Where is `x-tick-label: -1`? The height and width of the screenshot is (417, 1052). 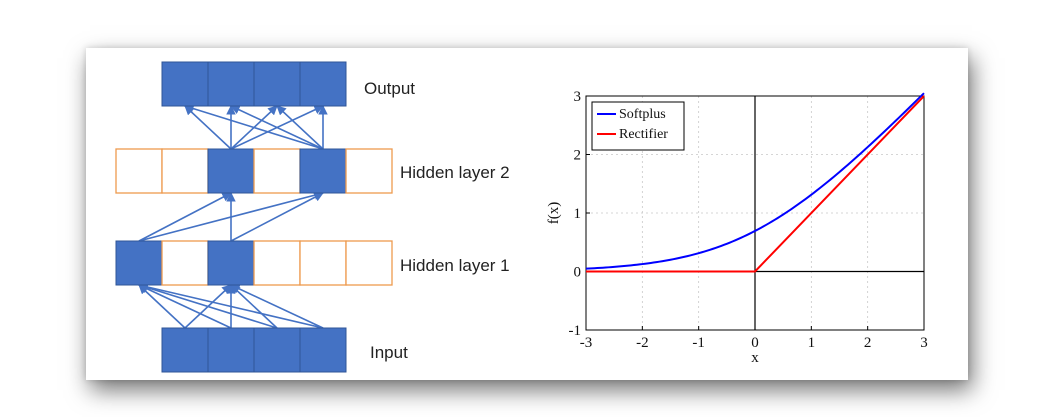 x-tick-label: -1 is located at coordinates (698, 343).